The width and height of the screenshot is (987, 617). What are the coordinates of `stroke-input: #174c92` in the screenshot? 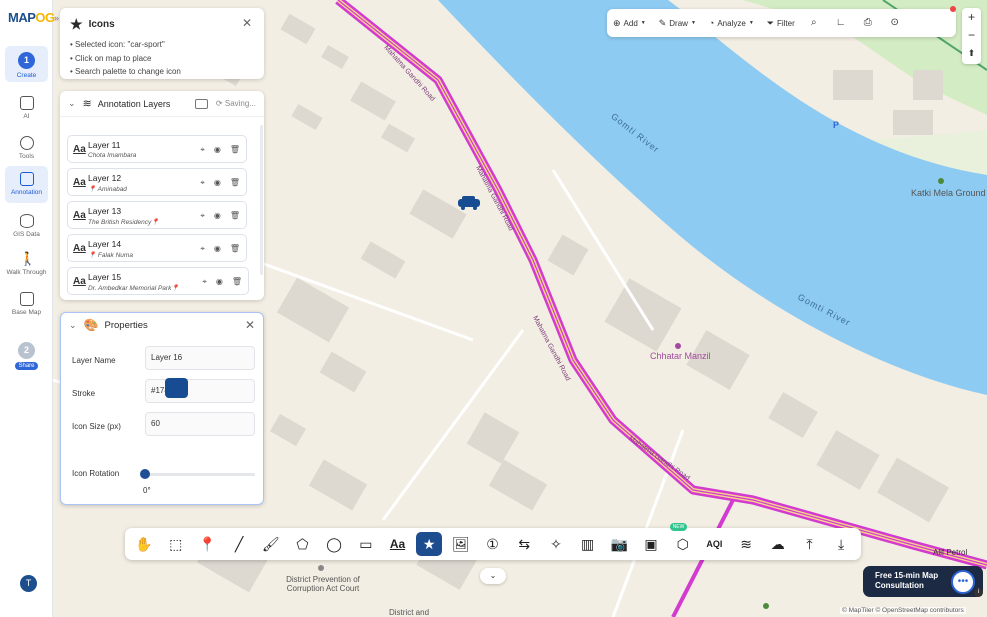 It's located at (200, 391).